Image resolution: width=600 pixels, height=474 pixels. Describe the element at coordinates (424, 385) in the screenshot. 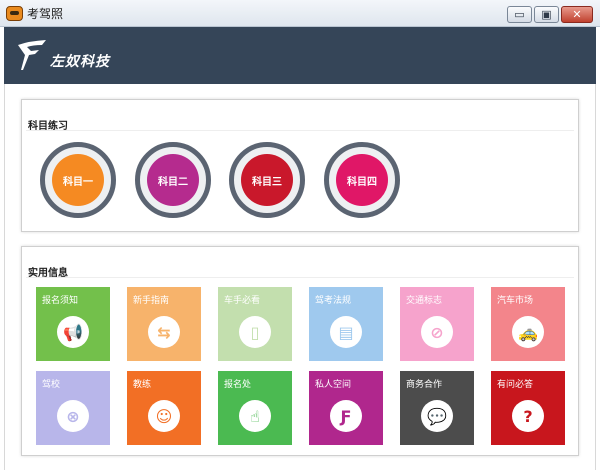

I see `tile-label: 商务合作` at that location.